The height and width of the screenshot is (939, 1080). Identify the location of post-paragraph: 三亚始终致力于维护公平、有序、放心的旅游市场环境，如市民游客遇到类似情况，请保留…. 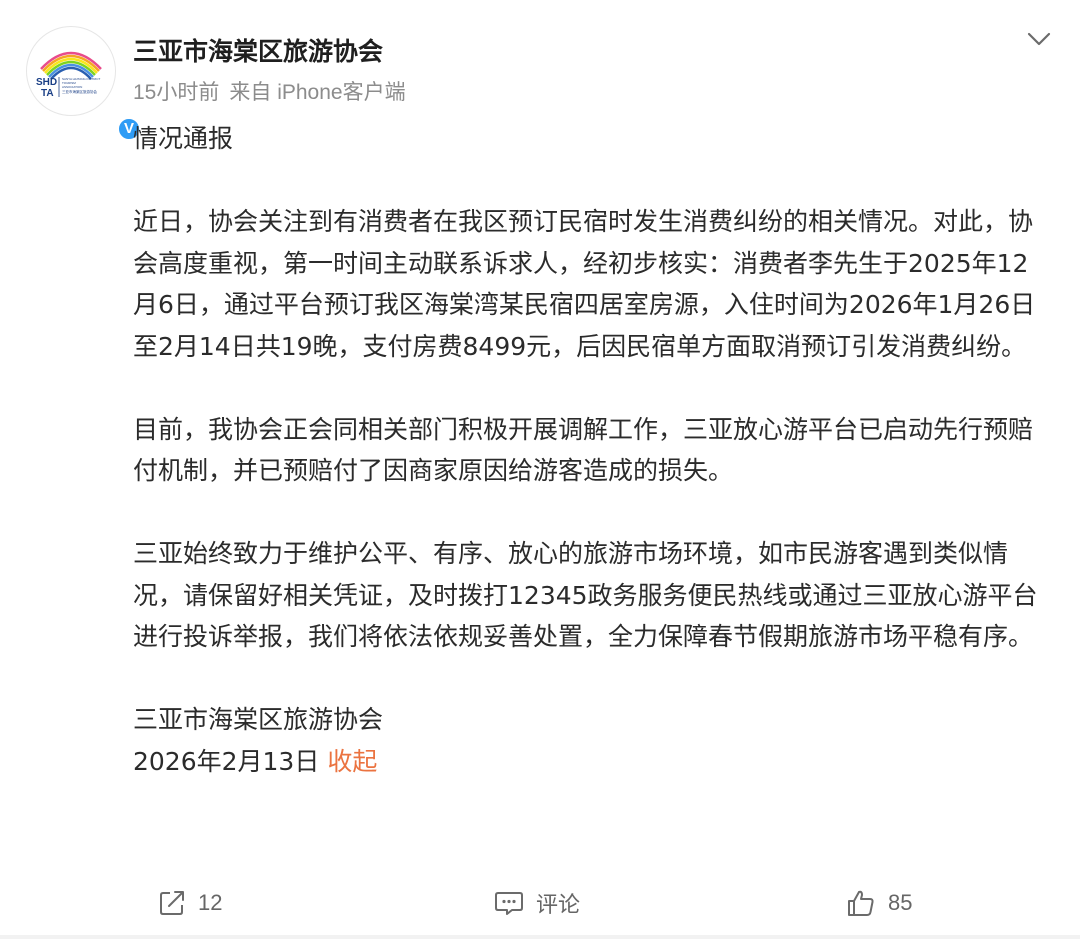
(585, 595).